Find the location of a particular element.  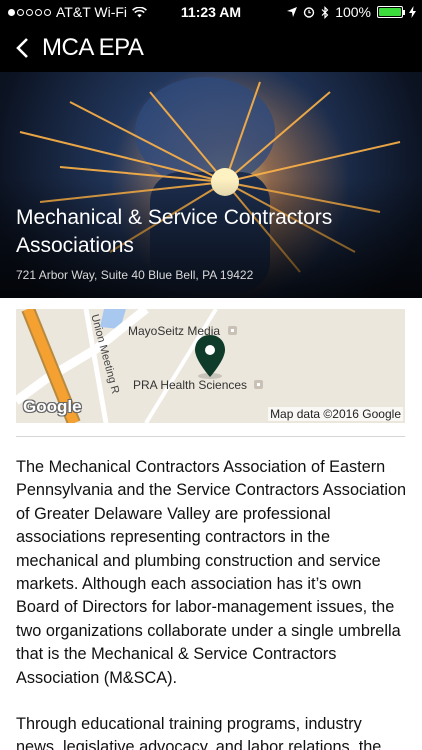

status-right: 100% is located at coordinates (351, 12).